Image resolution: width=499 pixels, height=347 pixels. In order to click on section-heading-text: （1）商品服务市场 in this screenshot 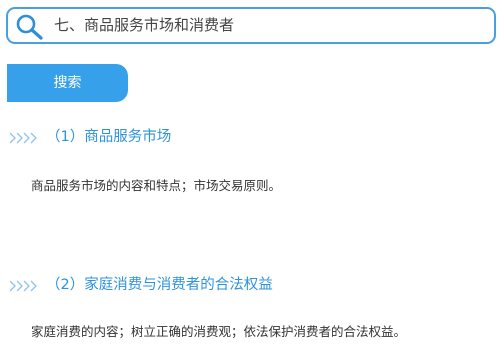, I will do `click(109, 137)`.